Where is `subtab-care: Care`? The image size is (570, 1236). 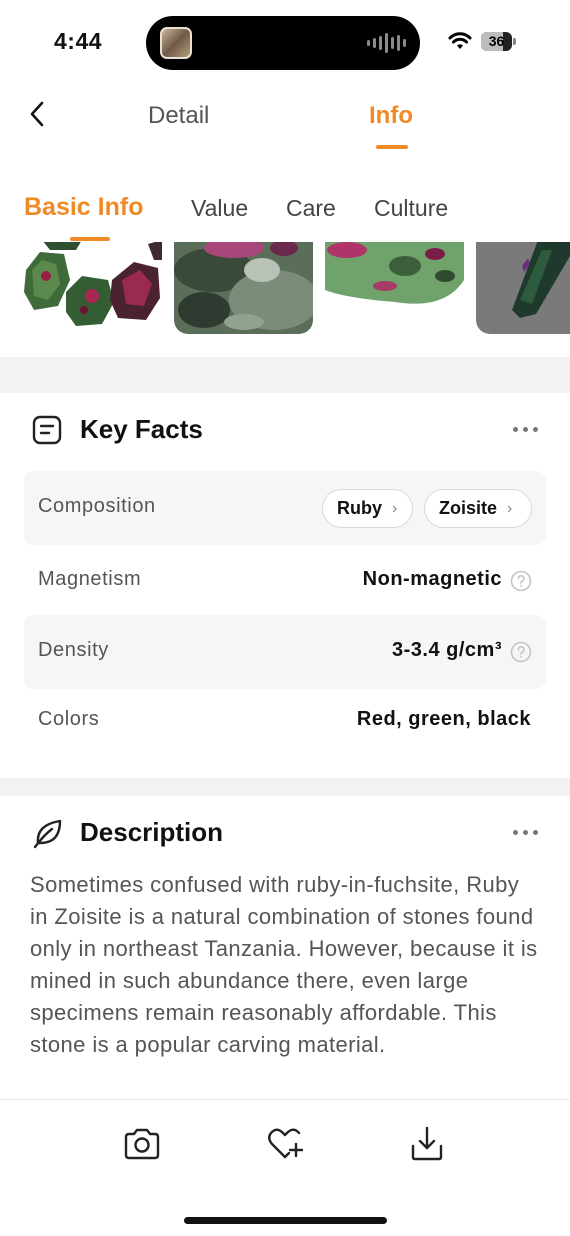 subtab-care: Care is located at coordinates (311, 208).